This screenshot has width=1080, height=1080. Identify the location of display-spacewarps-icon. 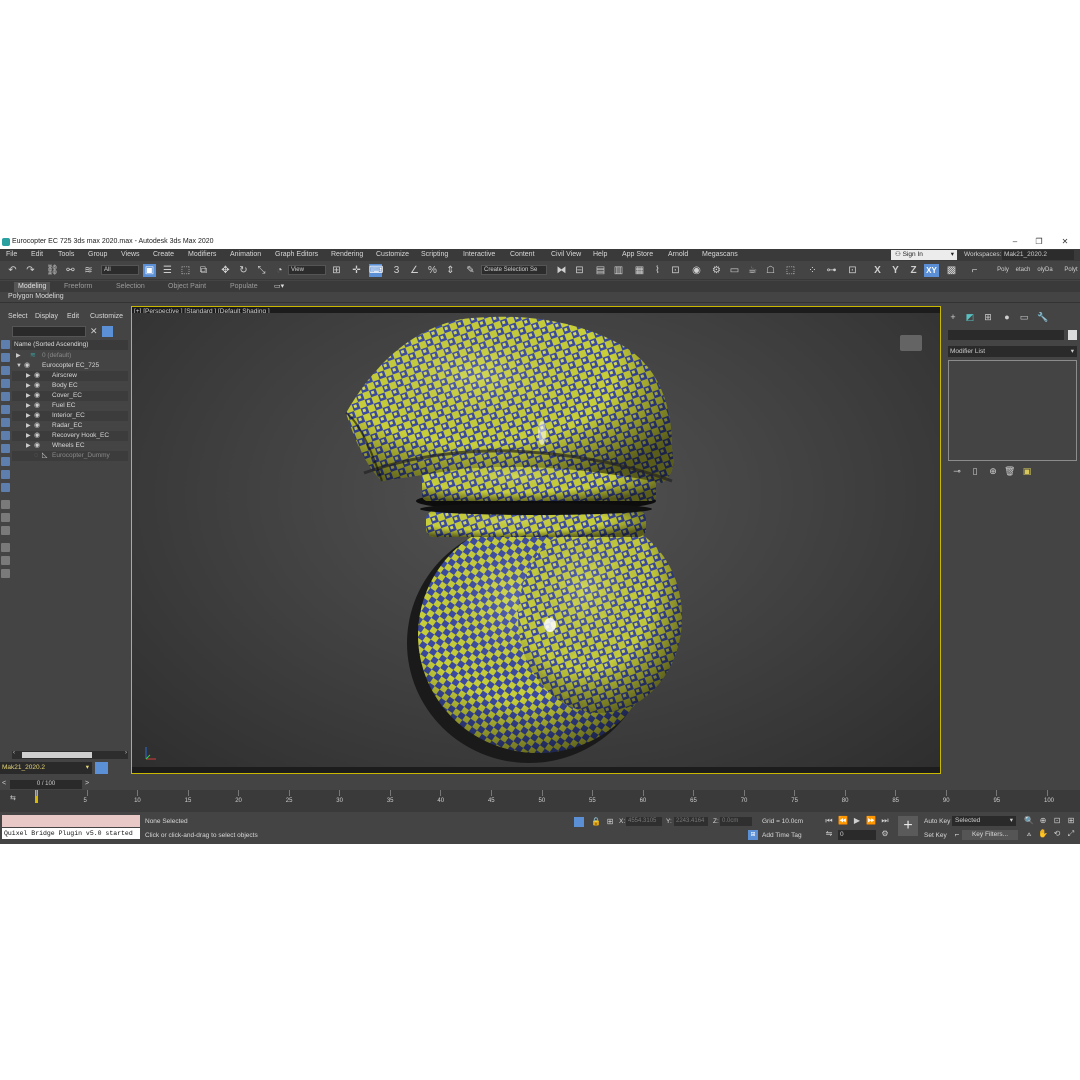
(5, 422).